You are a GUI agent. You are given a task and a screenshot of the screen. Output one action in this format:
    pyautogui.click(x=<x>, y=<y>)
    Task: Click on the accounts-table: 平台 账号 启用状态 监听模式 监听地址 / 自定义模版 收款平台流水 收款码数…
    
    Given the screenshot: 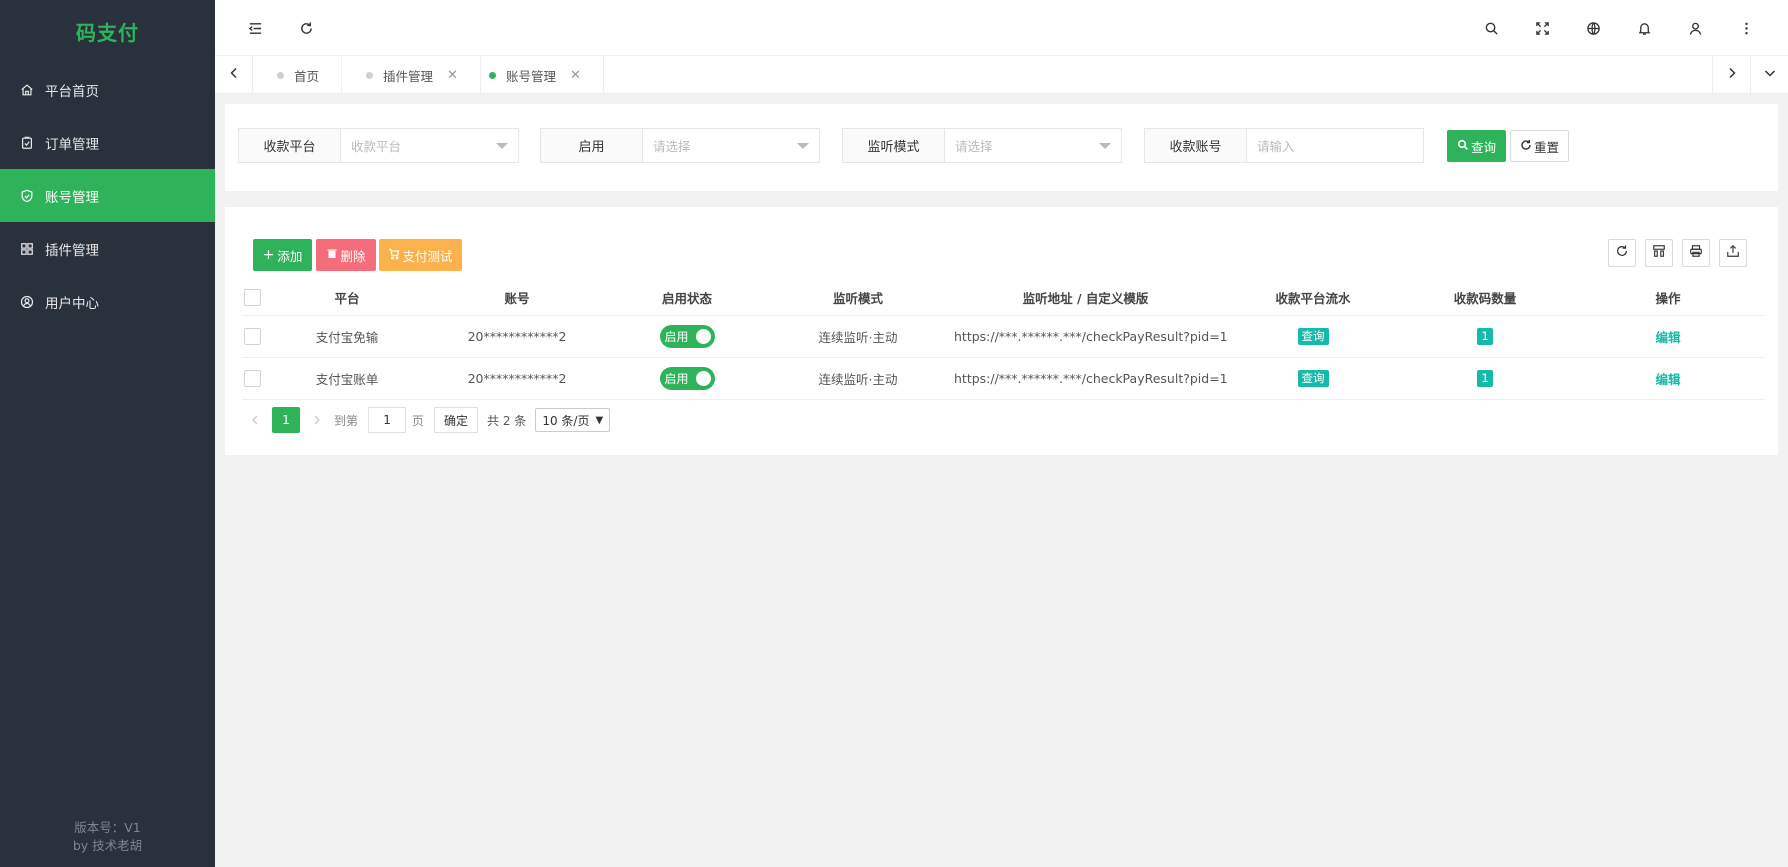 What is the action you would take?
    pyautogui.click(x=1003, y=340)
    